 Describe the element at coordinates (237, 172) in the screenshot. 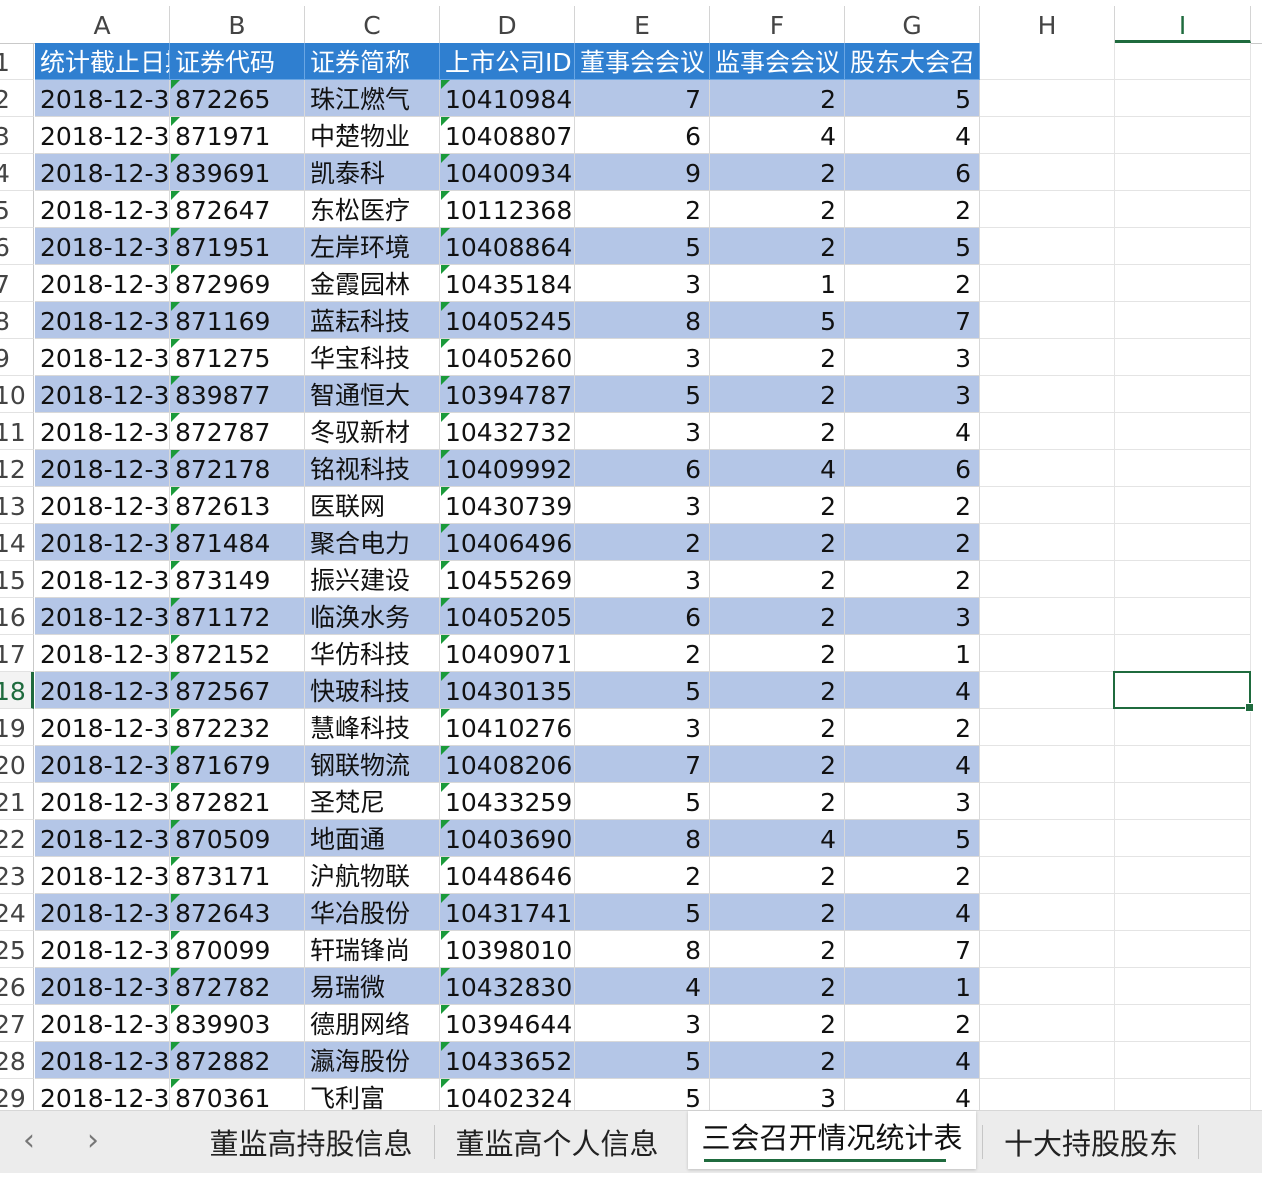

I see `table-cell: 839691` at that location.